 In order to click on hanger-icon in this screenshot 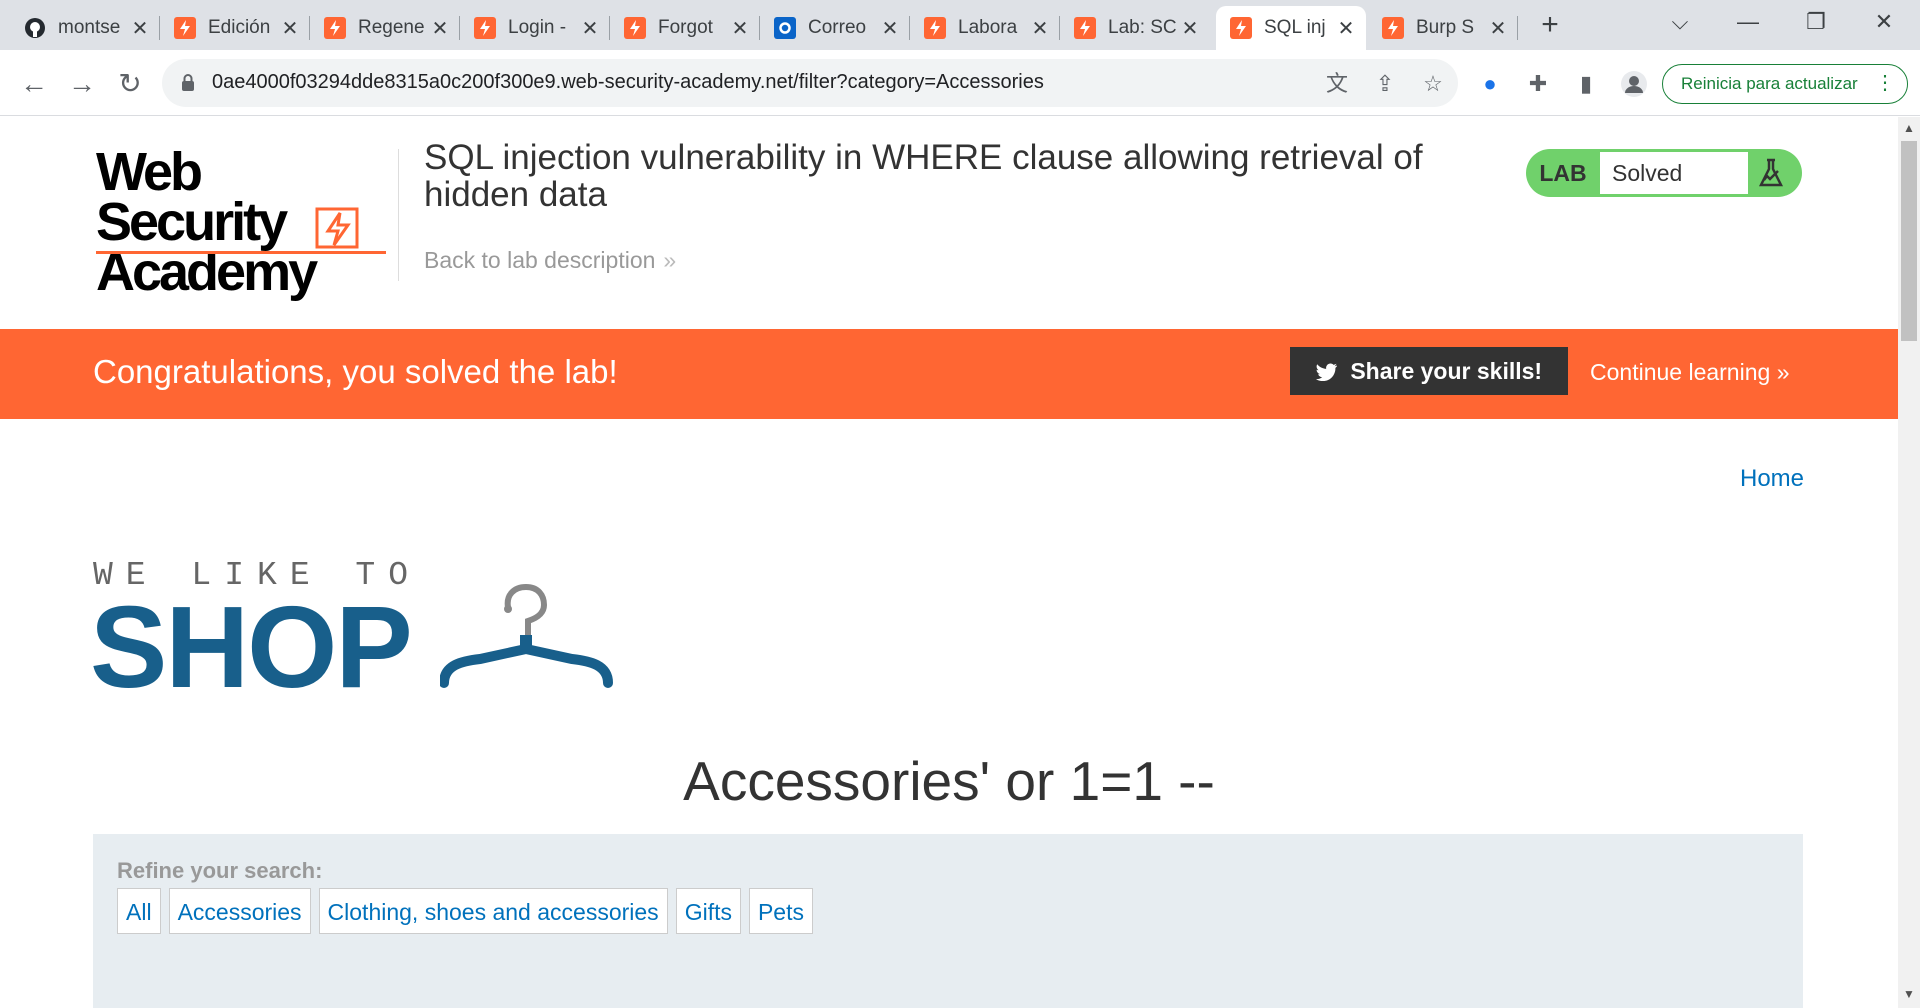, I will do `click(526, 635)`.